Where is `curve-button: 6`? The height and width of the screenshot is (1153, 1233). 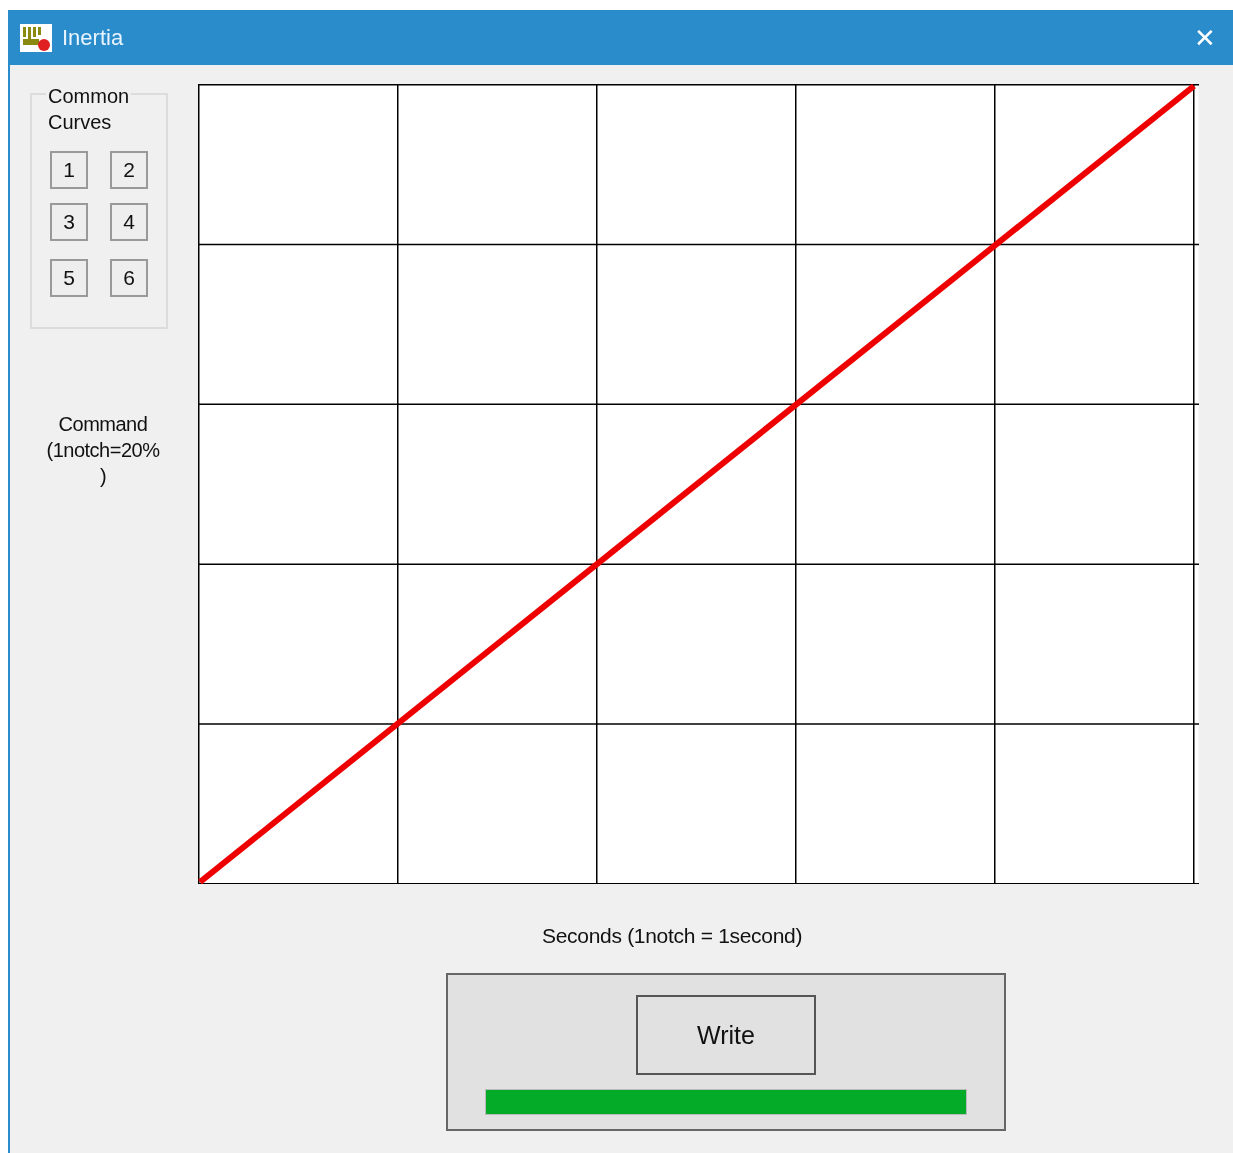 curve-button: 6 is located at coordinates (129, 278).